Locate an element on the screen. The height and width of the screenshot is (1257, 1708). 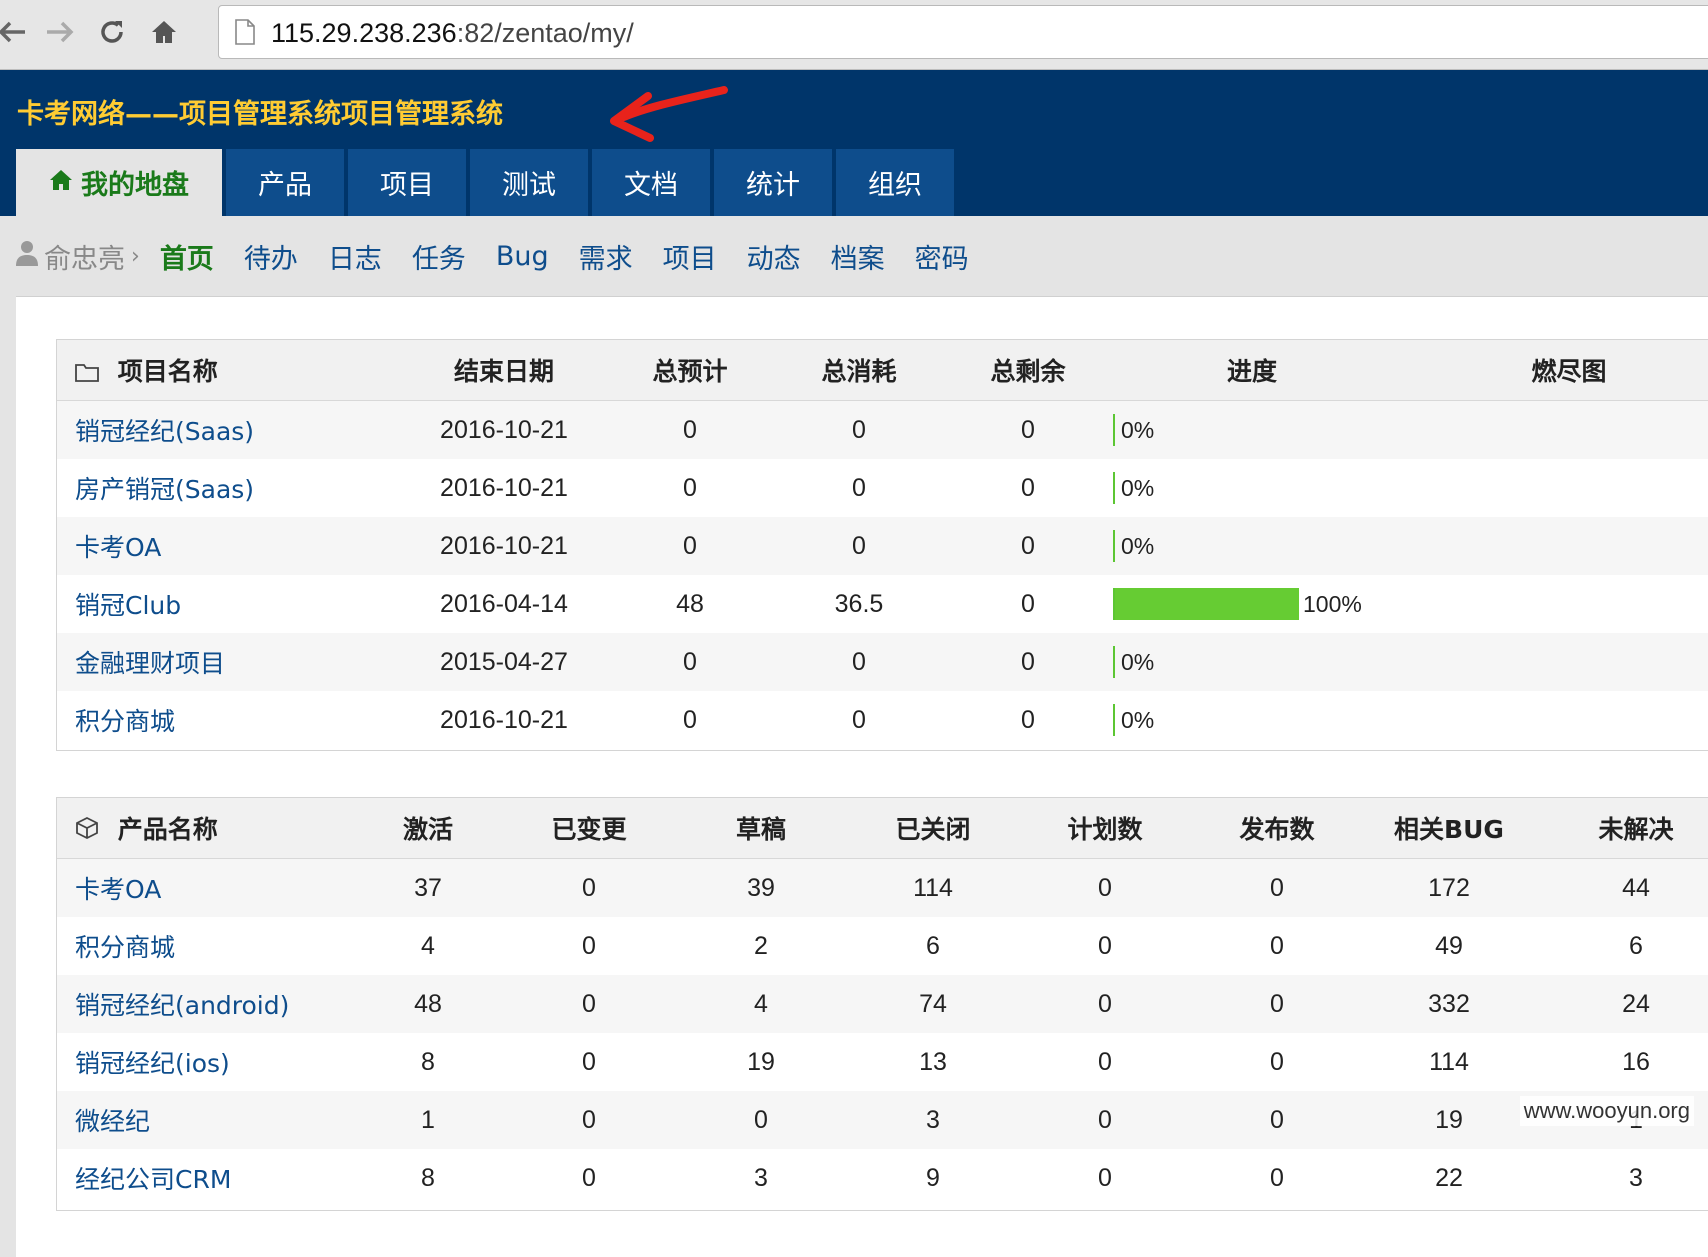
draft-cell: 39 is located at coordinates (761, 887).